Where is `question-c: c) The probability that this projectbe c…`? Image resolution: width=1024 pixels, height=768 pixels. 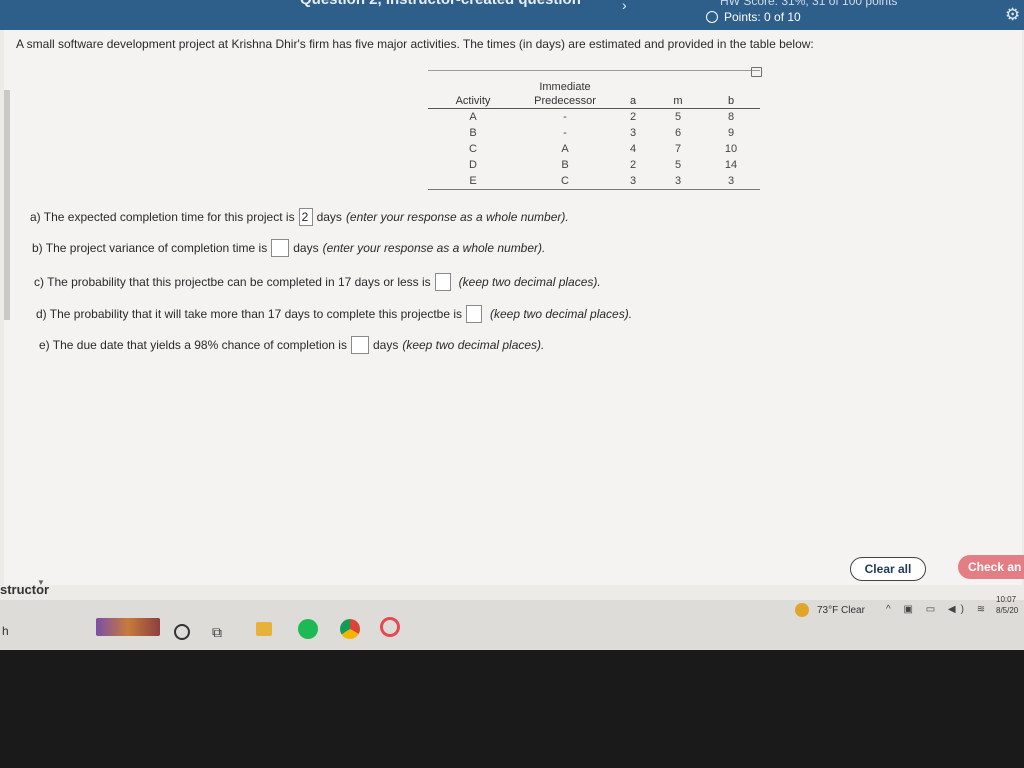 question-c: c) The probability that this projectbe c… is located at coordinates (317, 282).